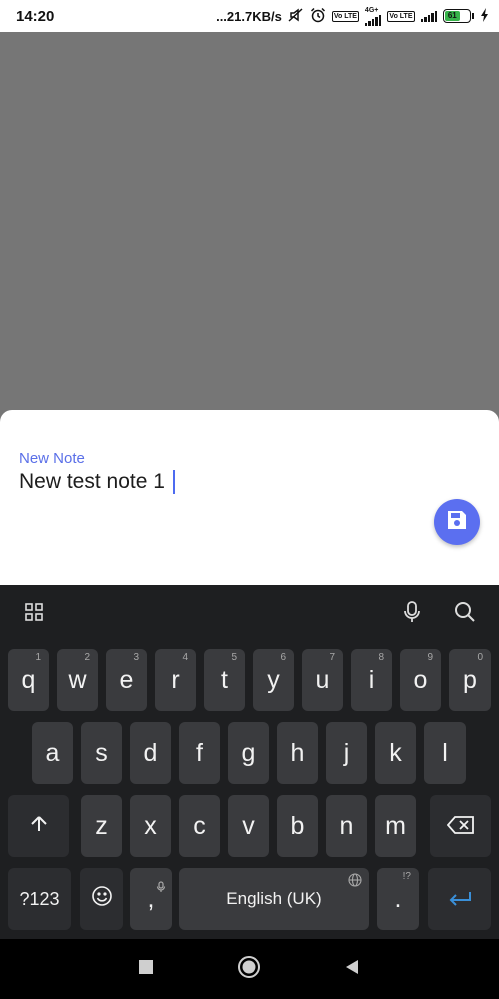 Image resolution: width=499 pixels, height=999 pixels. I want to click on key-o: o9, so click(420, 680).